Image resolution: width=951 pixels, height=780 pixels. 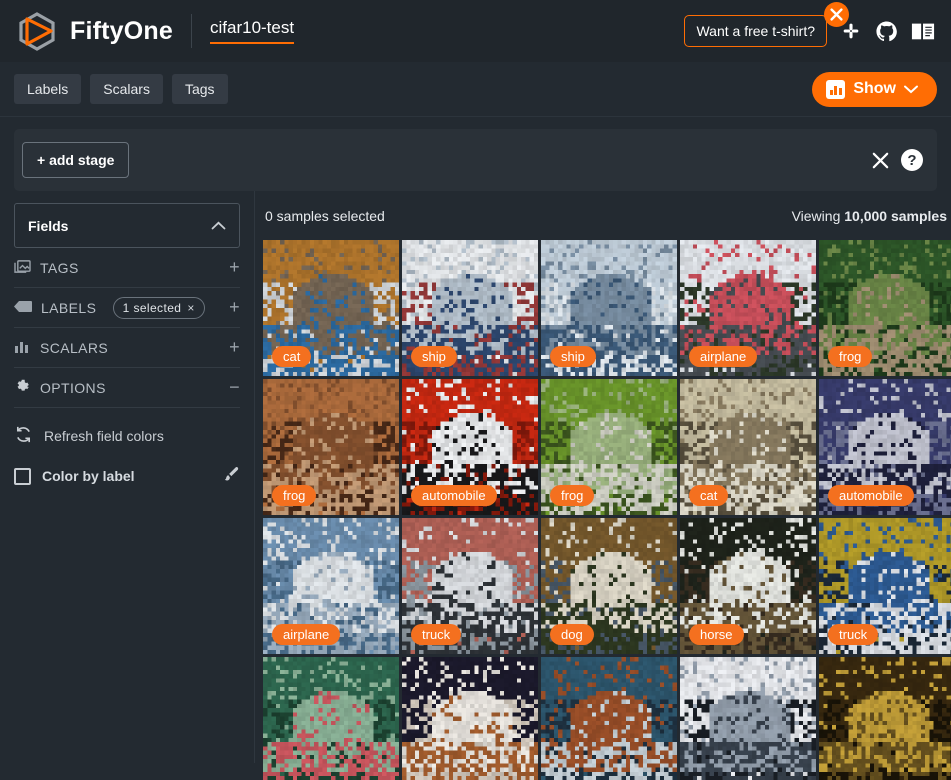 What do you see at coordinates (76, 160) in the screenshot?
I see `add-stage-button: + add stage` at bounding box center [76, 160].